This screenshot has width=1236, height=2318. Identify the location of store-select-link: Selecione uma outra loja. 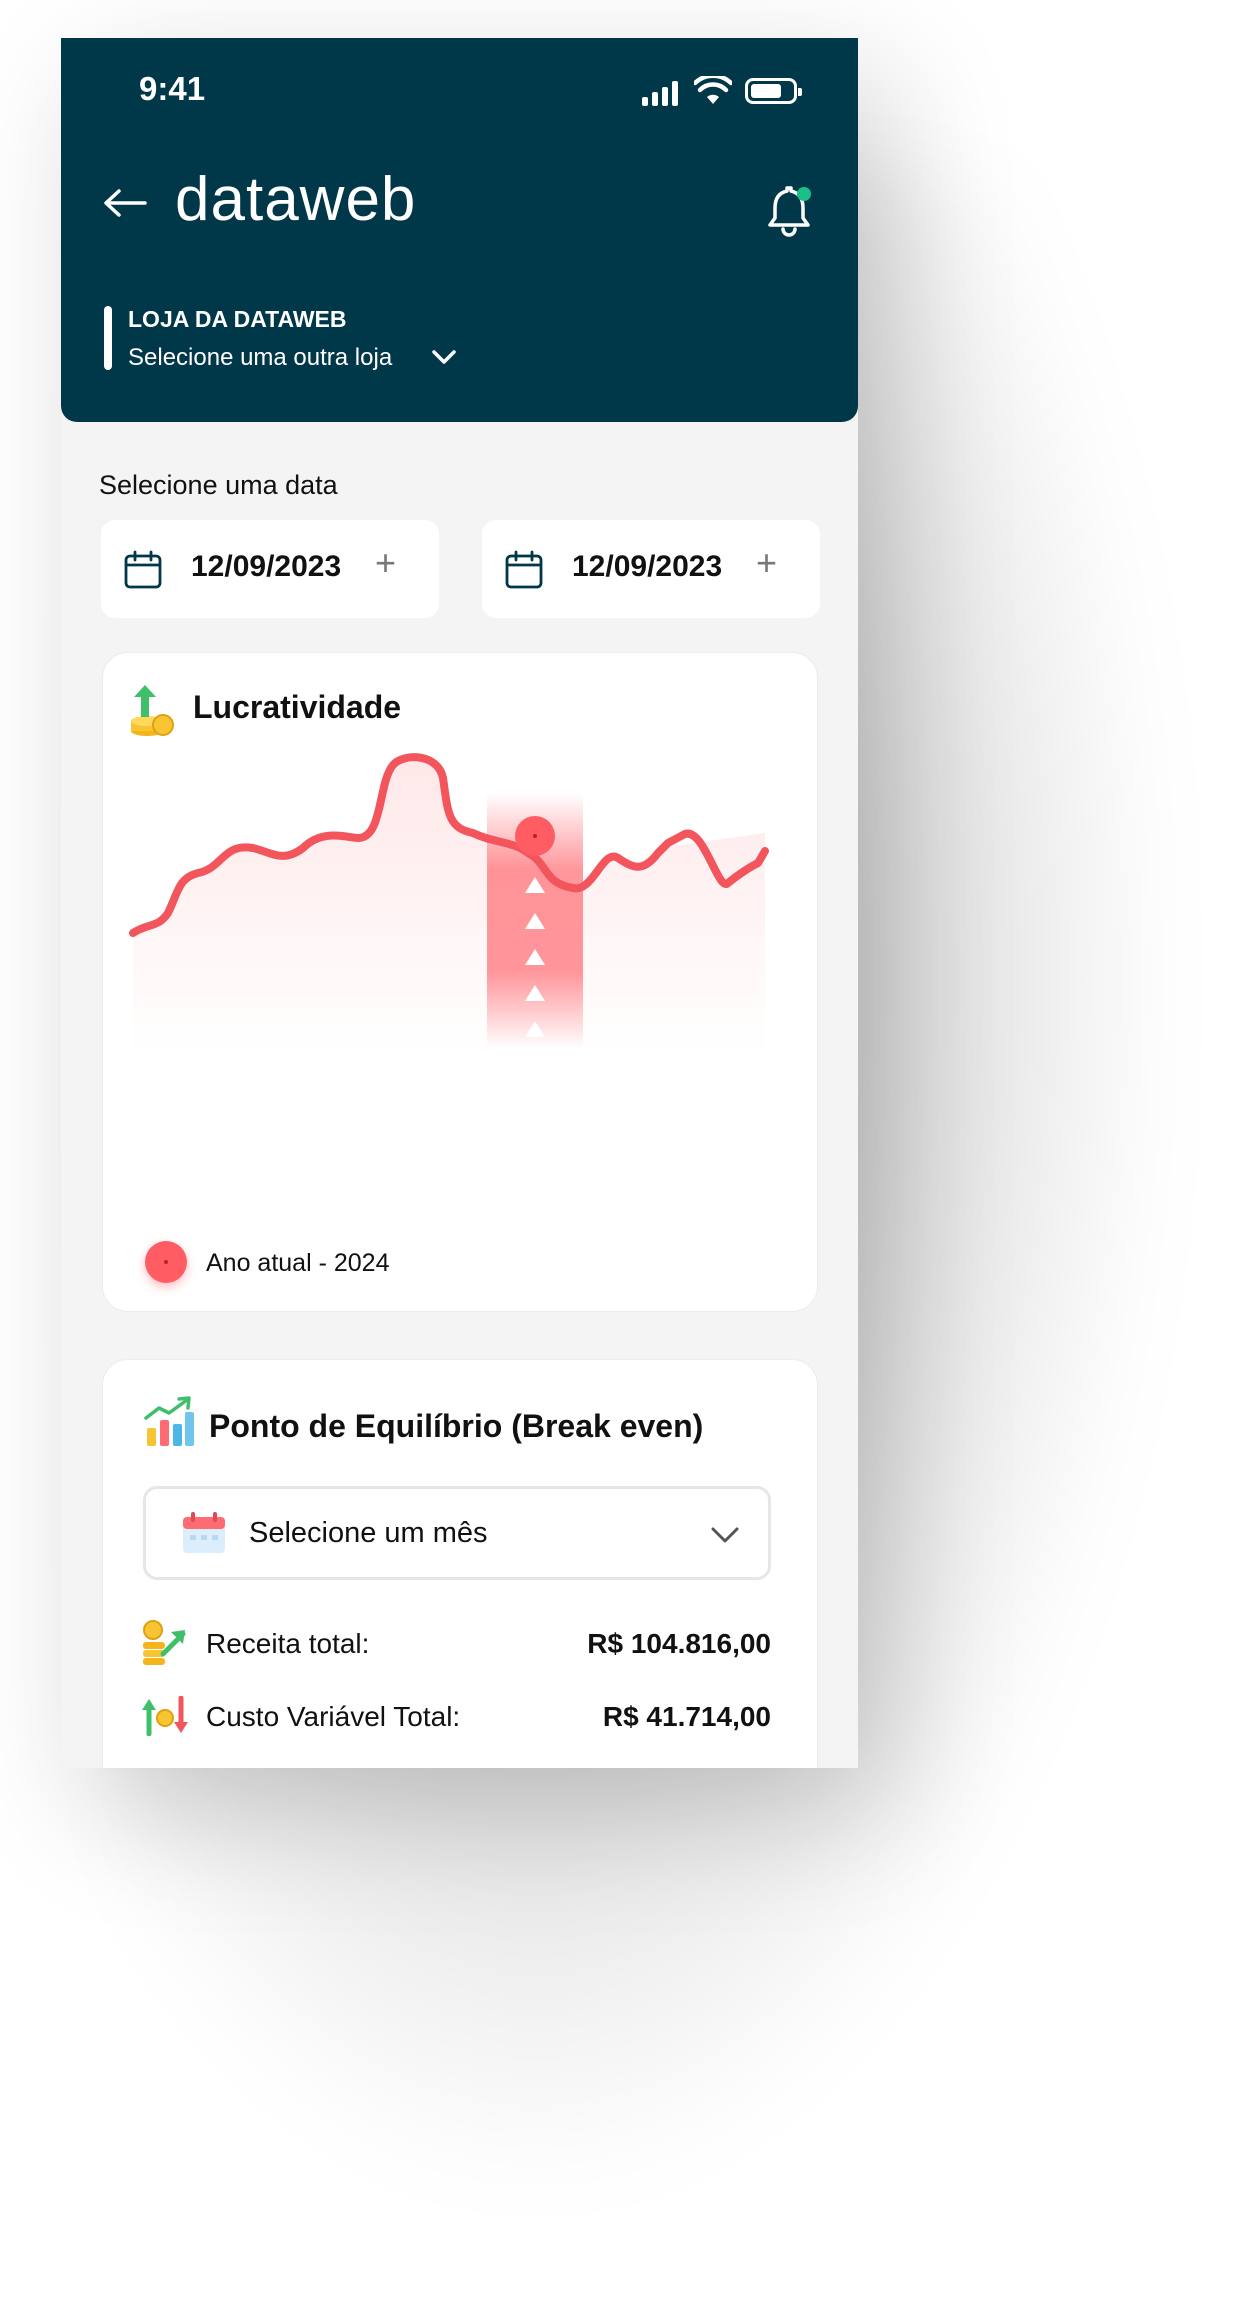
(260, 358).